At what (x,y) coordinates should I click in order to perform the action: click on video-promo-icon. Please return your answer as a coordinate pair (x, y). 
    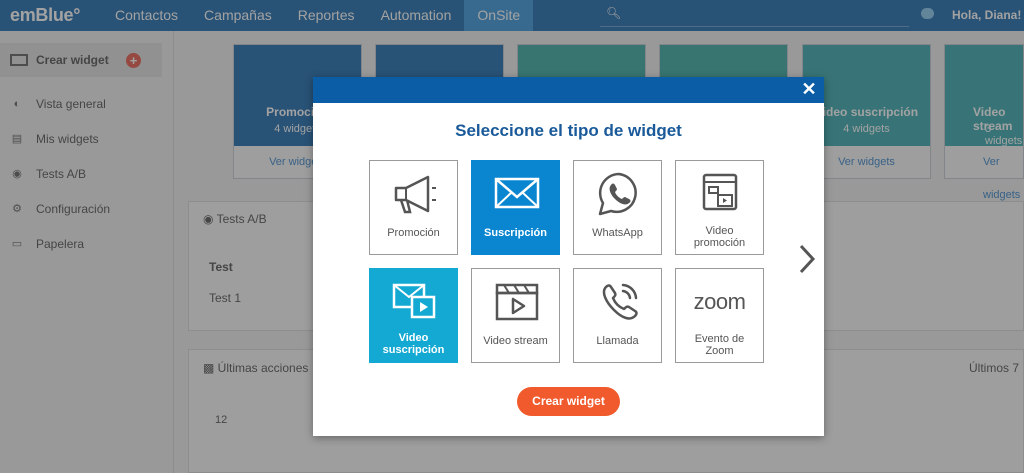
    Looking at the image, I should click on (720, 192).